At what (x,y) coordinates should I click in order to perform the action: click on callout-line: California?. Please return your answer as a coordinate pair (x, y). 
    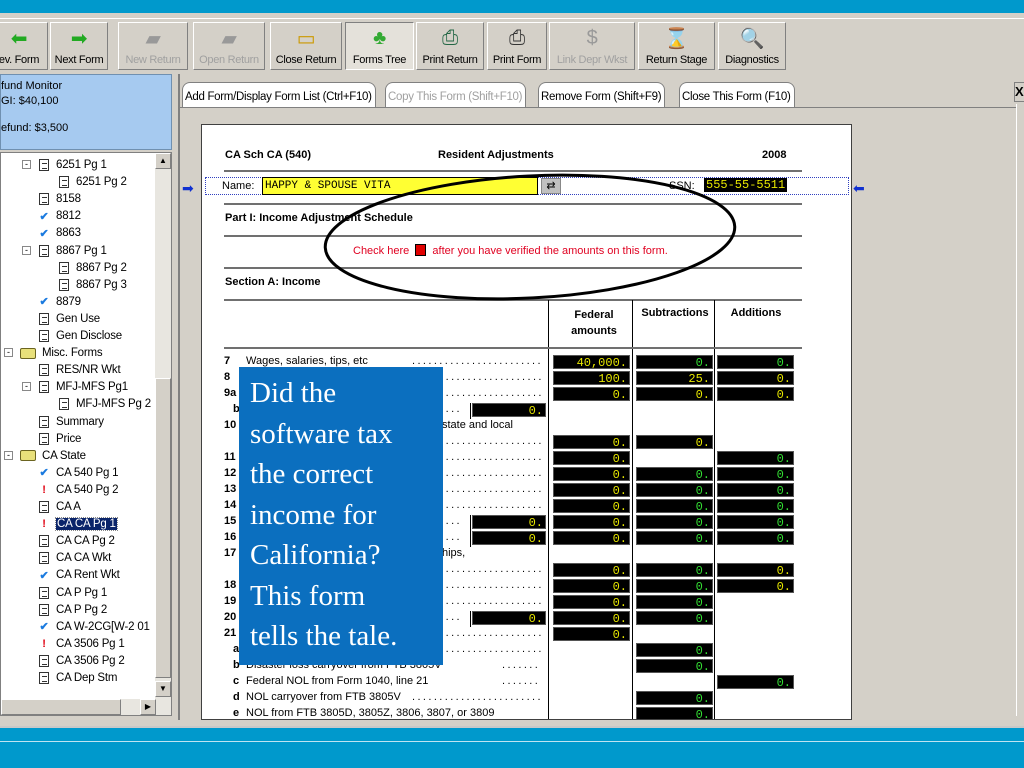
    Looking at the image, I should click on (315, 555).